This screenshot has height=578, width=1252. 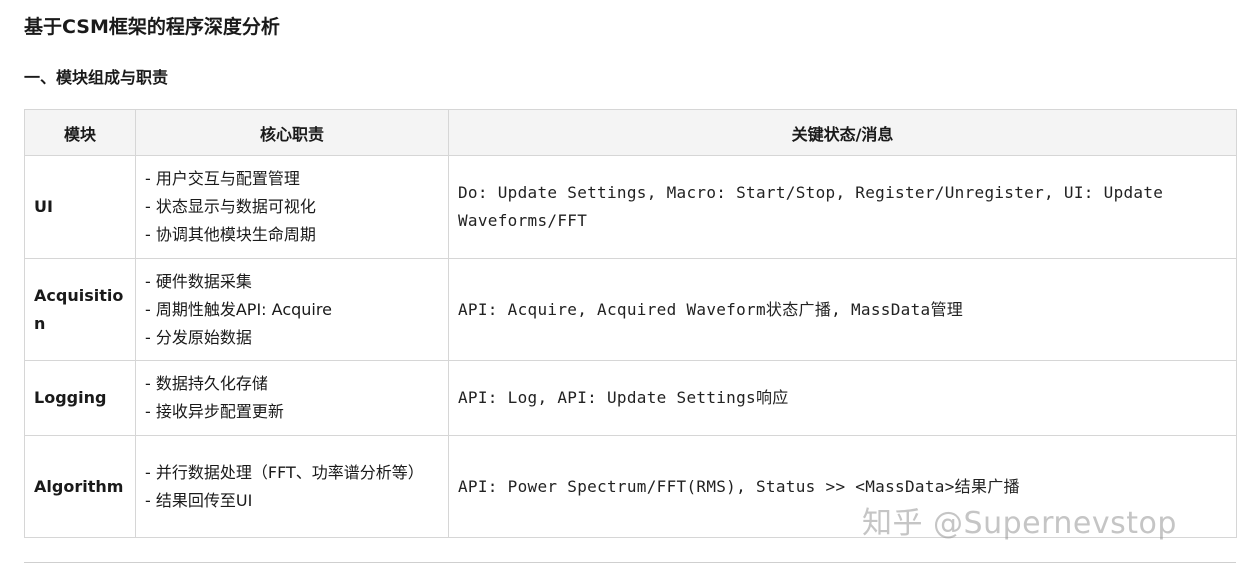 I want to click on key-messages: API: Log, API: Update Settings响应, so click(x=842, y=398).